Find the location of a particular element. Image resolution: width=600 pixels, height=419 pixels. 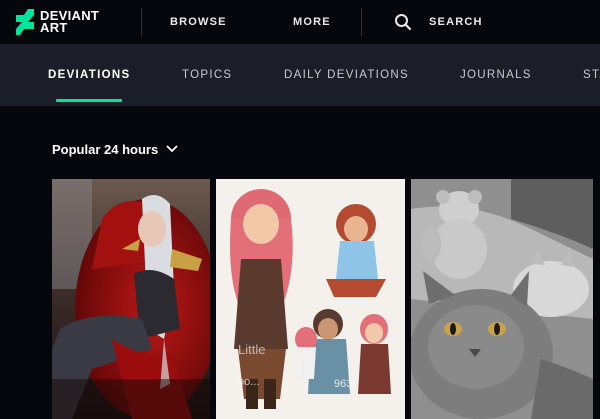

logo-wordmark: DEVIANT ART is located at coordinates (70, 21).